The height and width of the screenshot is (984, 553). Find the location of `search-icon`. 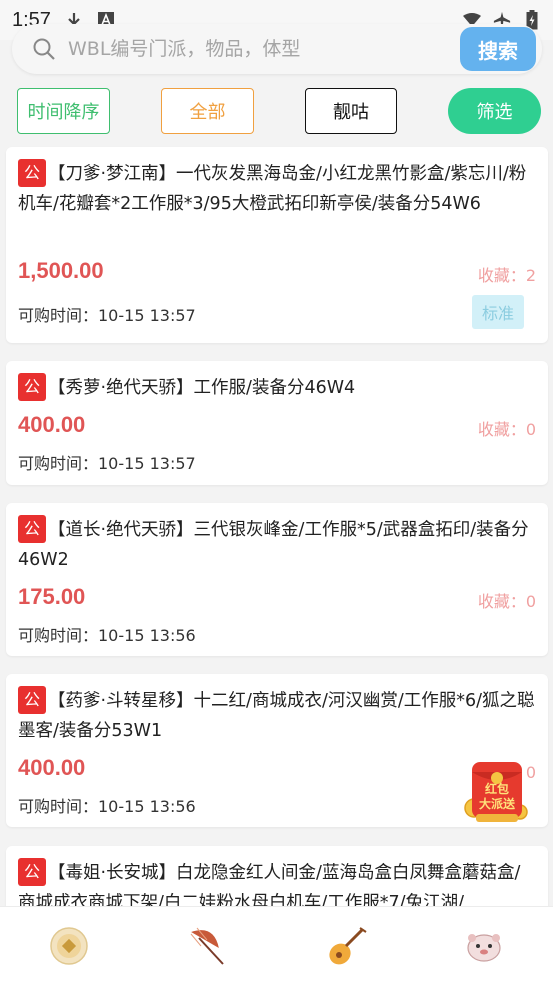

search-icon is located at coordinates (44, 49).